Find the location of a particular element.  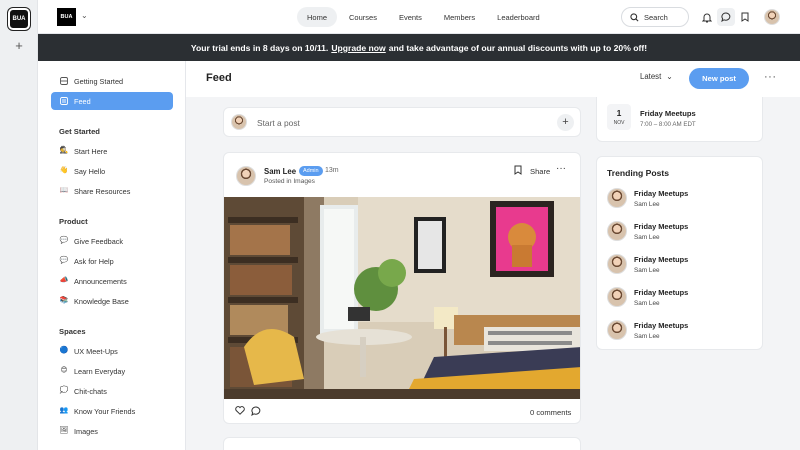

chat-icon is located at coordinates (726, 17).